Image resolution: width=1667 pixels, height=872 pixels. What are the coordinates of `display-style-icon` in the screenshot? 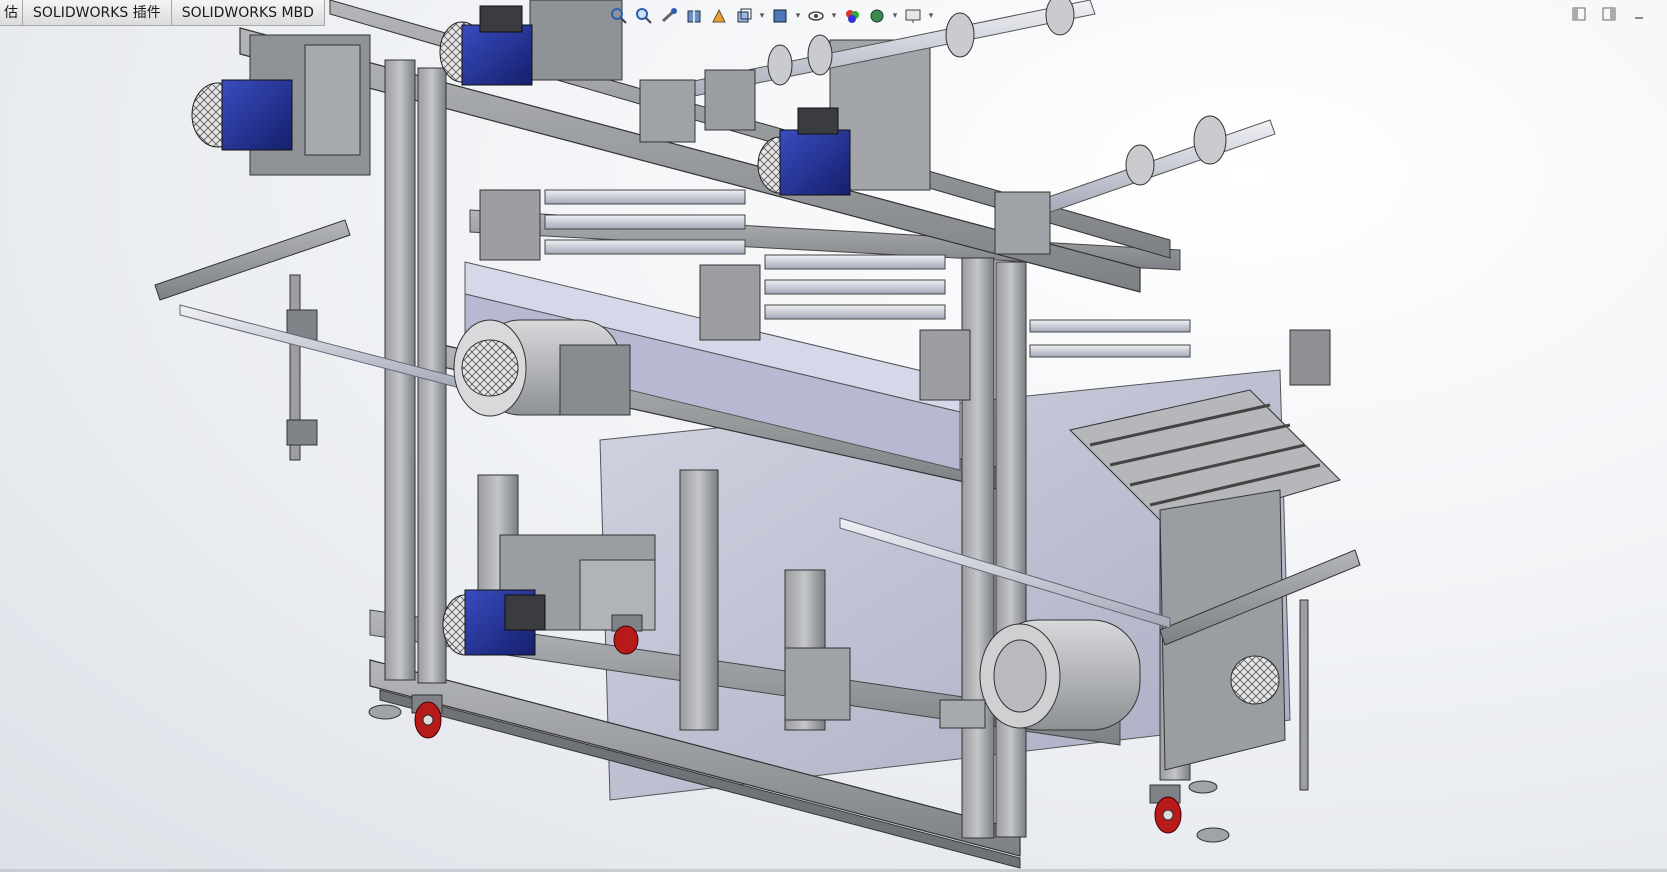 It's located at (780, 16).